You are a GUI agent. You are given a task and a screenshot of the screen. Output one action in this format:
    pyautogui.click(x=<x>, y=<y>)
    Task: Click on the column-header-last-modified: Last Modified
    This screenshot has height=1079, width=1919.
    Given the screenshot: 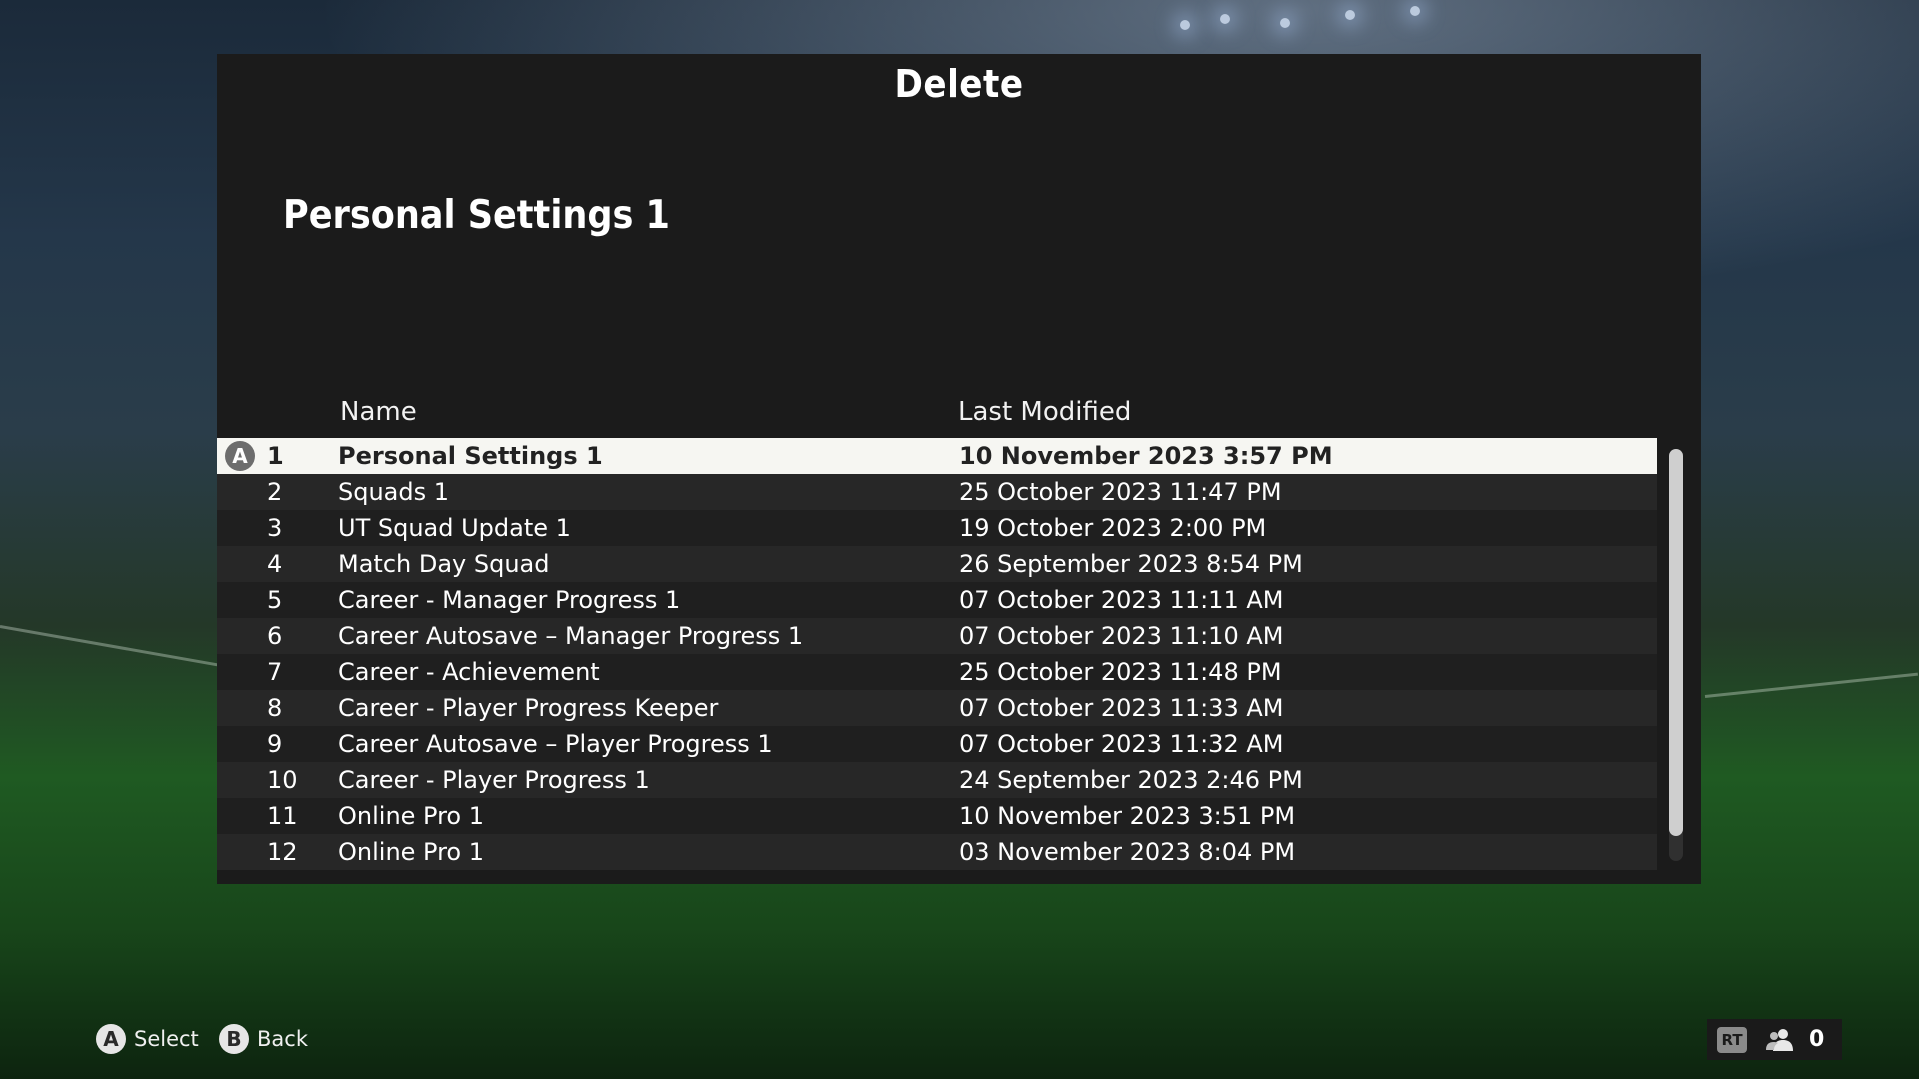 What is the action you would take?
    pyautogui.click(x=1045, y=412)
    